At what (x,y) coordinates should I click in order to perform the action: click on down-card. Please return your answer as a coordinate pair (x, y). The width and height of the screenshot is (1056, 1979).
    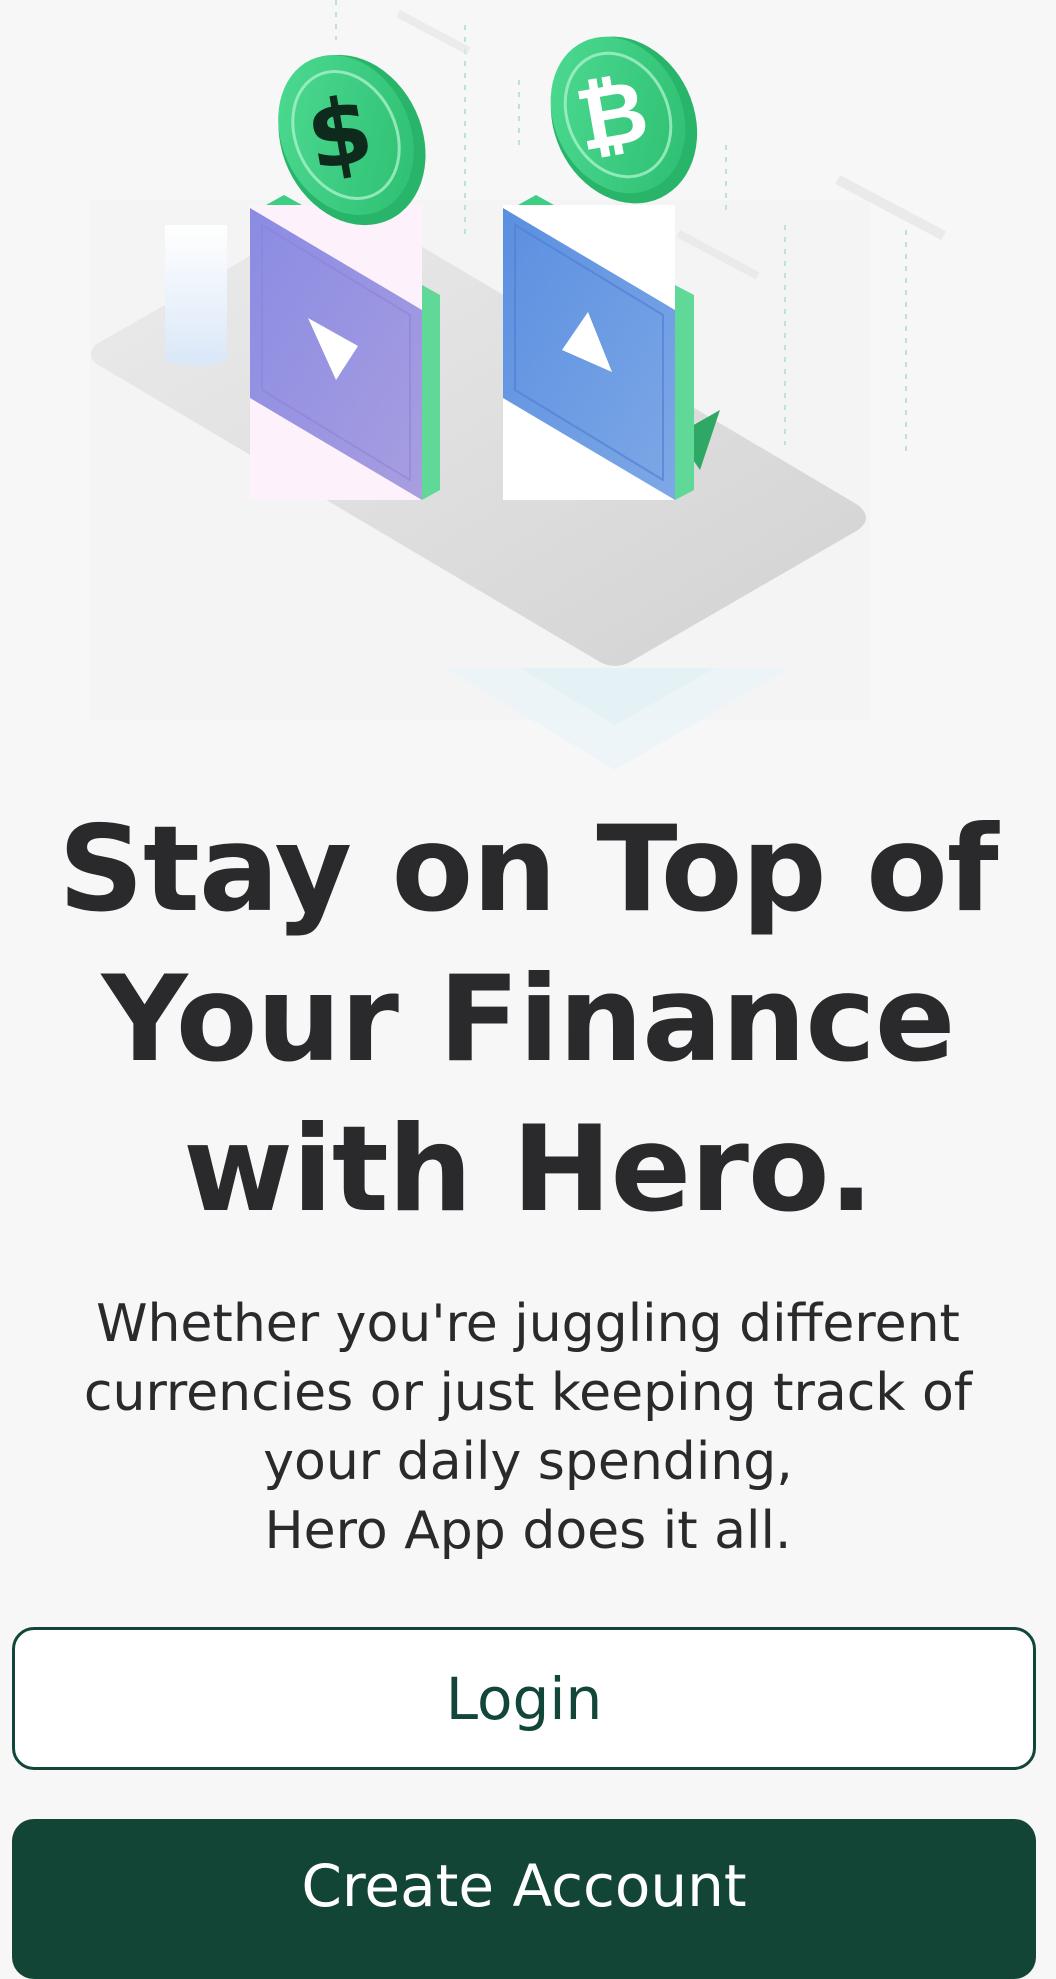
    Looking at the image, I should click on (345, 347).